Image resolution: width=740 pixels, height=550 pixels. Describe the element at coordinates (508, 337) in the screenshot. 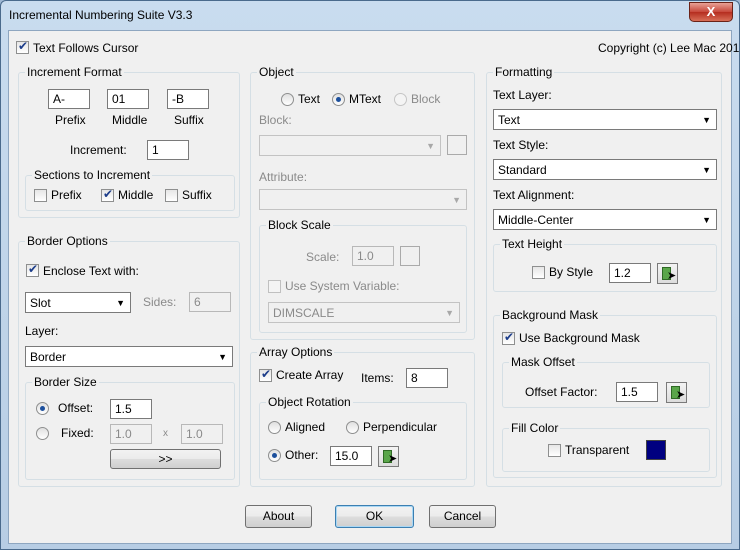

I see `use-mask-checkbox` at that location.